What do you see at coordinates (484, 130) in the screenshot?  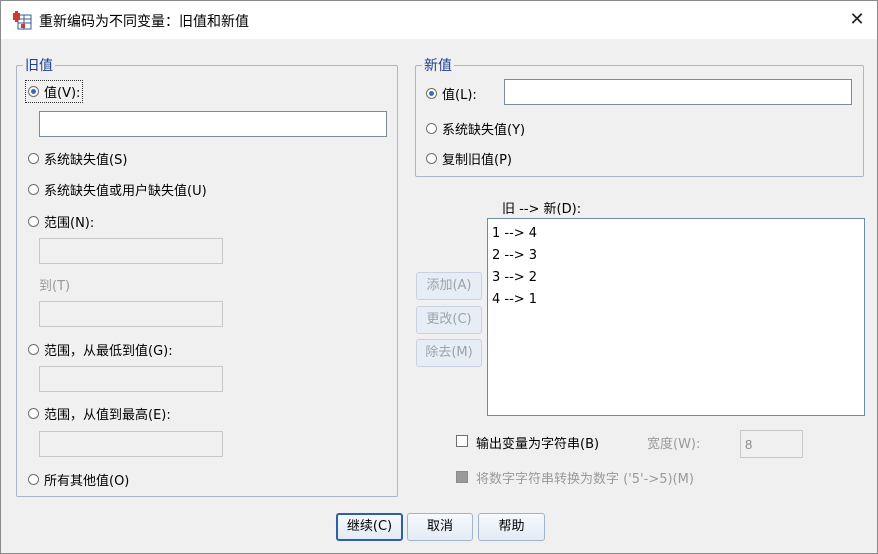 I see `new-system-missing-label: 系统缺失值(Y)` at bounding box center [484, 130].